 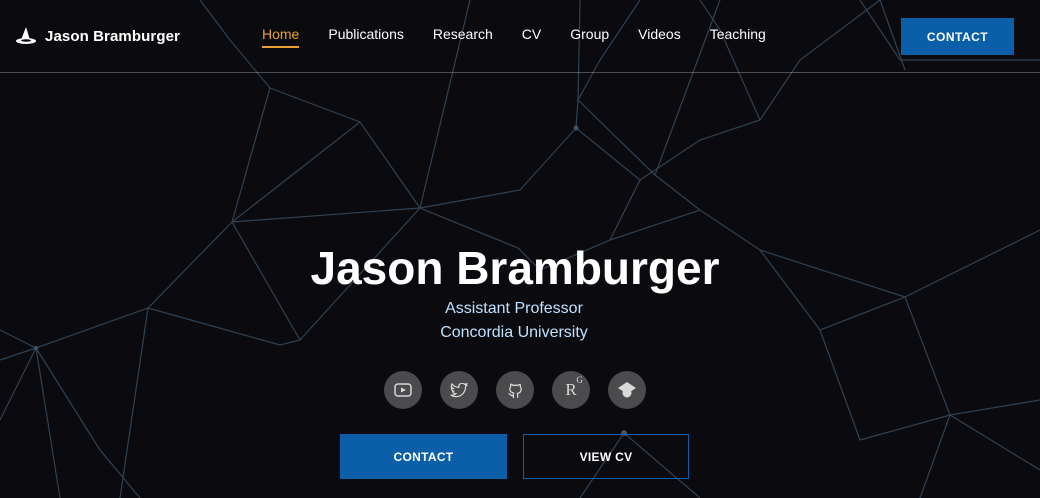 What do you see at coordinates (515, 268) in the screenshot?
I see `hero-name: Jason Bramburger` at bounding box center [515, 268].